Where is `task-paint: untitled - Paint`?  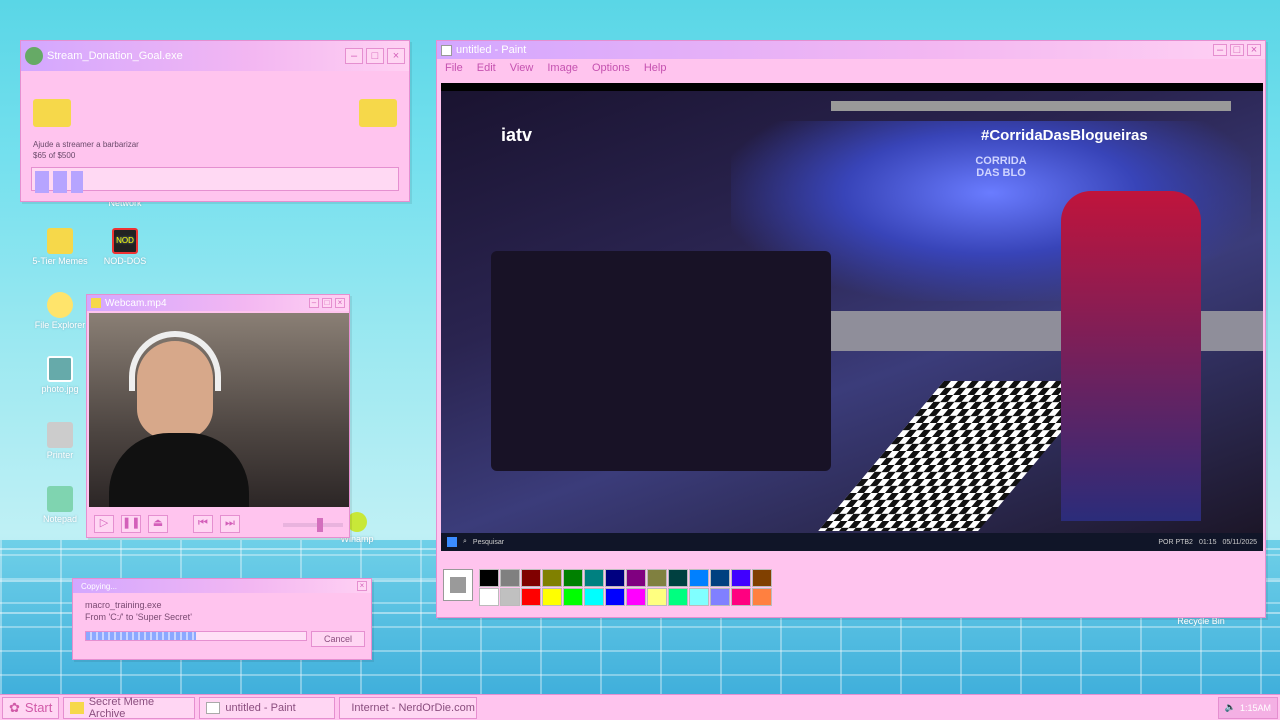
task-paint: untitled - Paint is located at coordinates (267, 707).